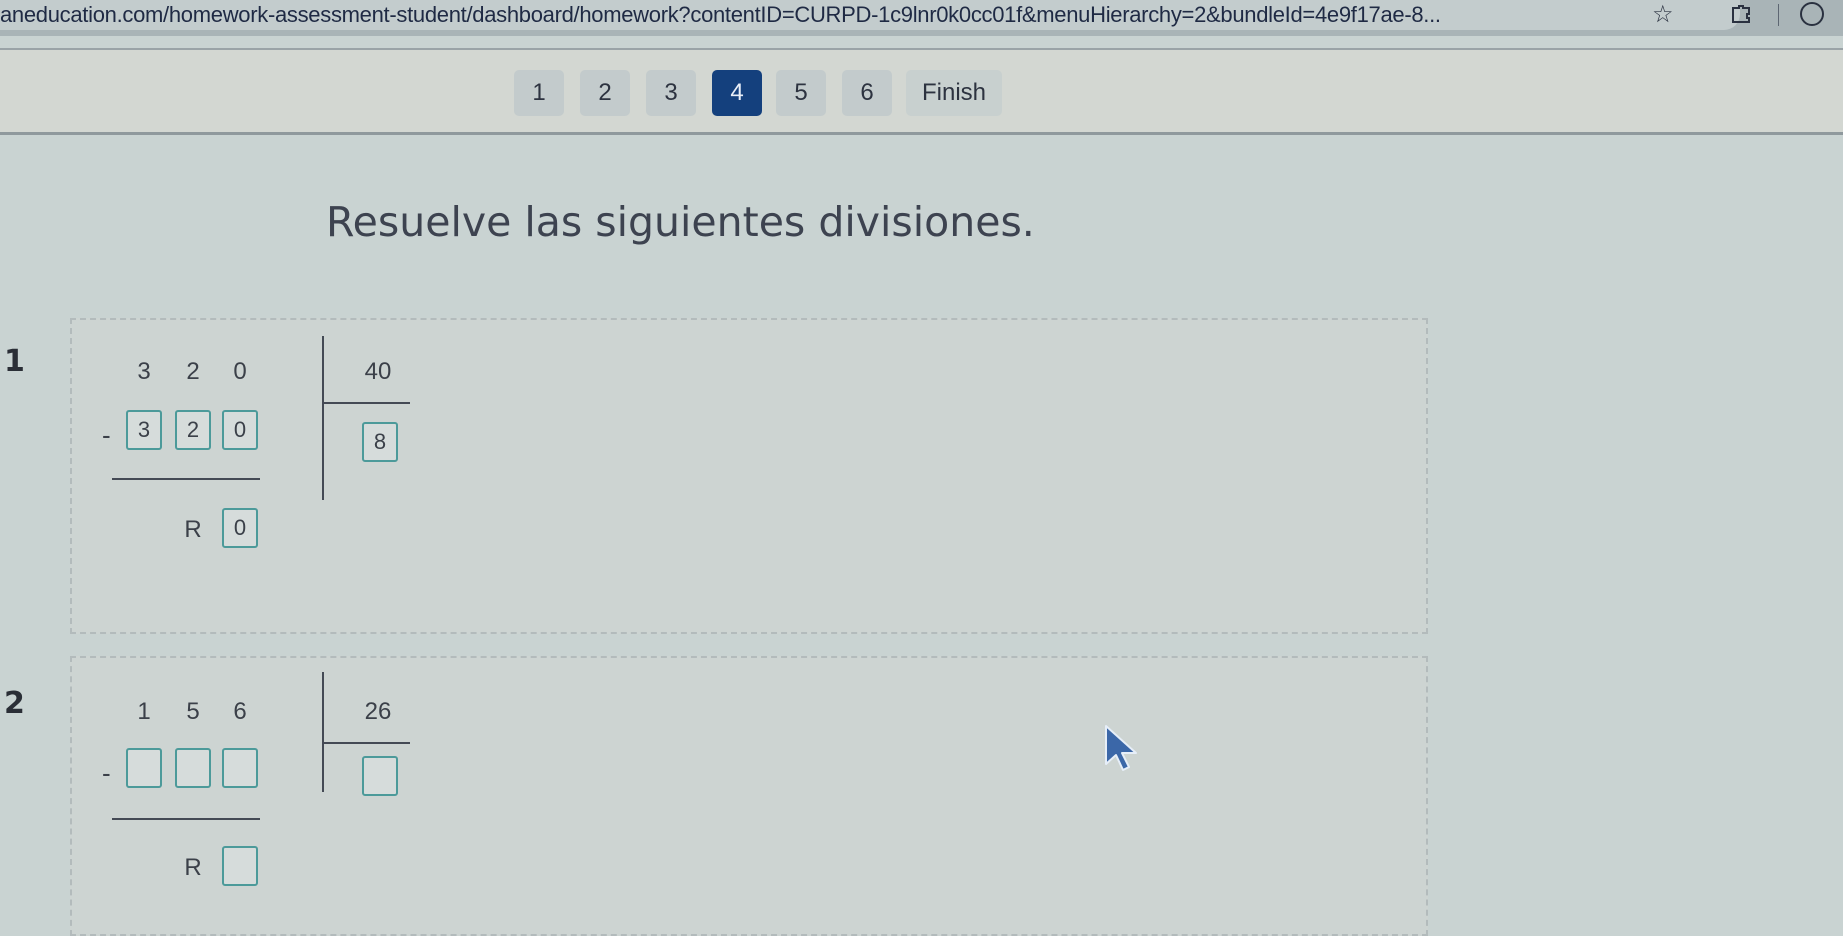 The width and height of the screenshot is (1843, 936). What do you see at coordinates (605, 93) in the screenshot?
I see `nav-question-2: 2` at bounding box center [605, 93].